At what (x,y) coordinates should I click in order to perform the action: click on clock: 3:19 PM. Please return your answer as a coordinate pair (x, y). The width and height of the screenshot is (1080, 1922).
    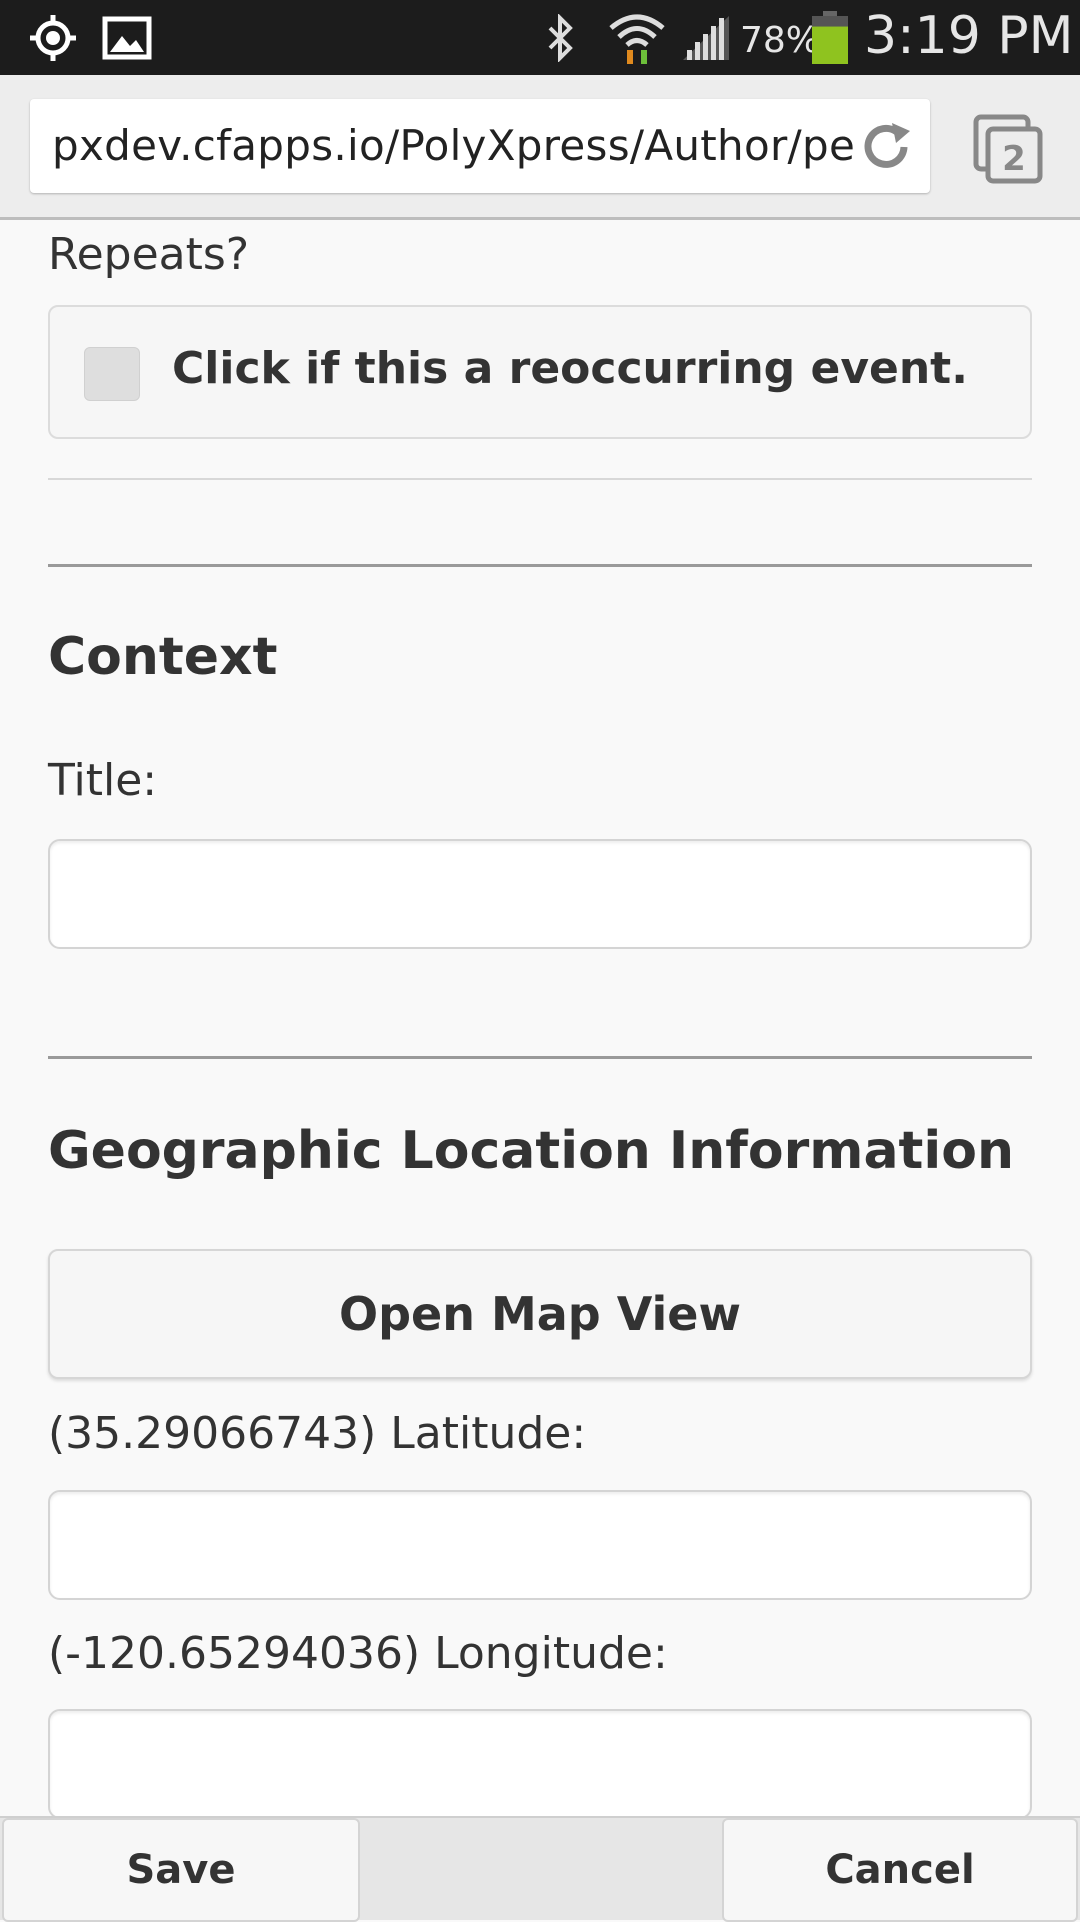
    Looking at the image, I should click on (969, 36).